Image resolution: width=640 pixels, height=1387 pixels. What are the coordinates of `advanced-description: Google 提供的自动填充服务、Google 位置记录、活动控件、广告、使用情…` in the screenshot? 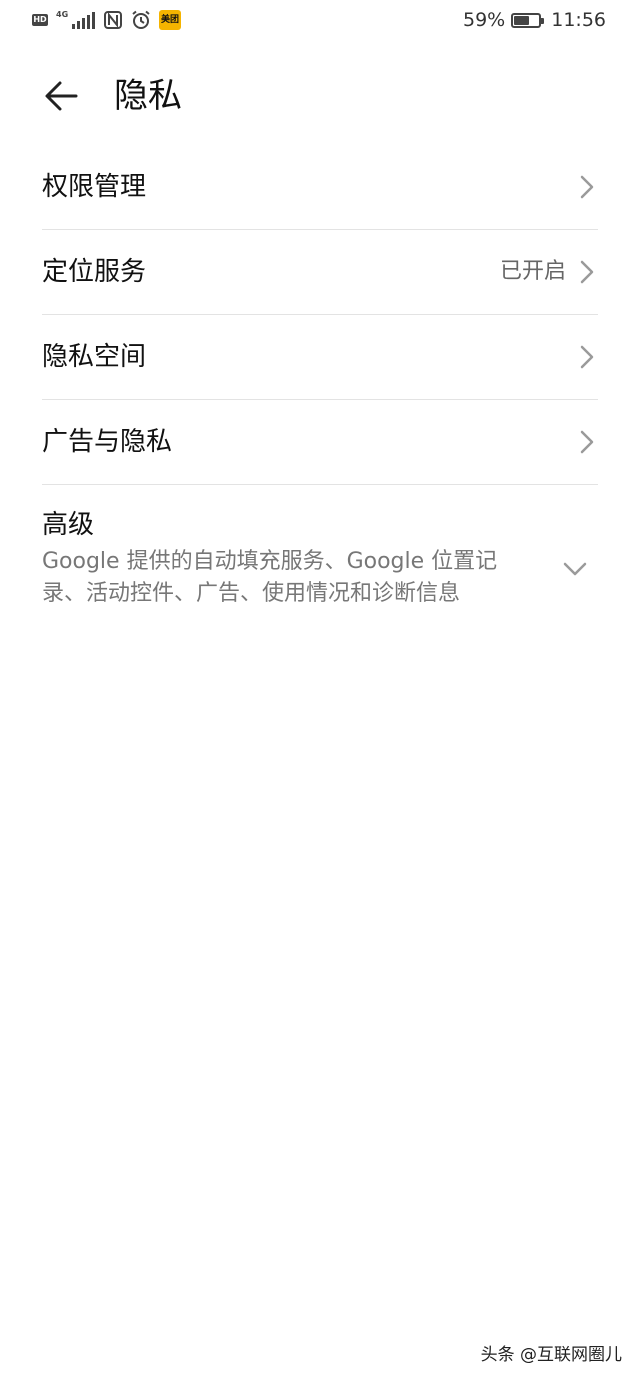 It's located at (270, 577).